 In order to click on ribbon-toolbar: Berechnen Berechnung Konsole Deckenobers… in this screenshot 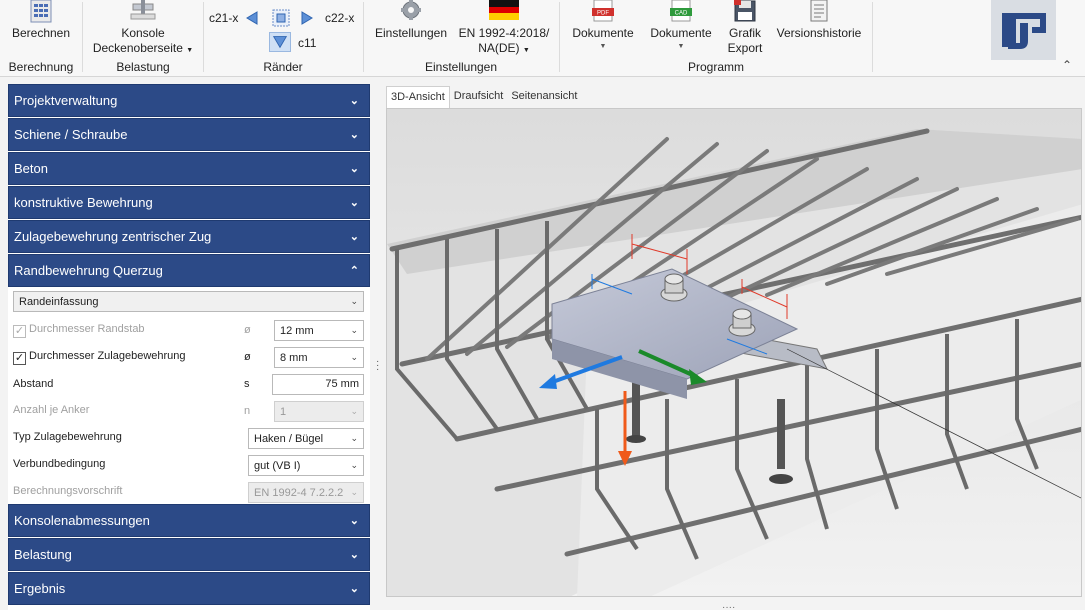, I will do `click(542, 38)`.